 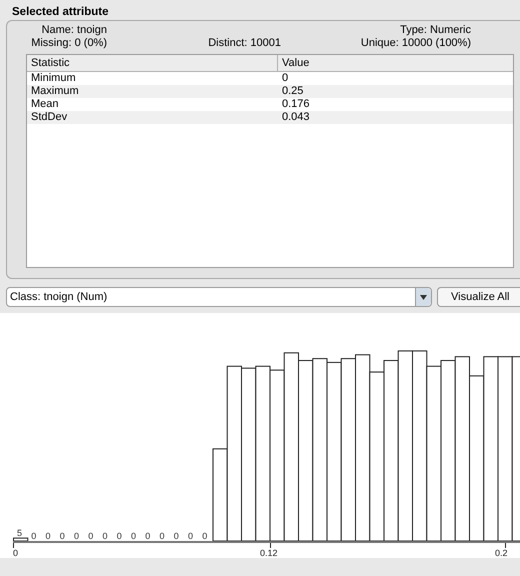 I want to click on histogram-bar, so click(x=20, y=540).